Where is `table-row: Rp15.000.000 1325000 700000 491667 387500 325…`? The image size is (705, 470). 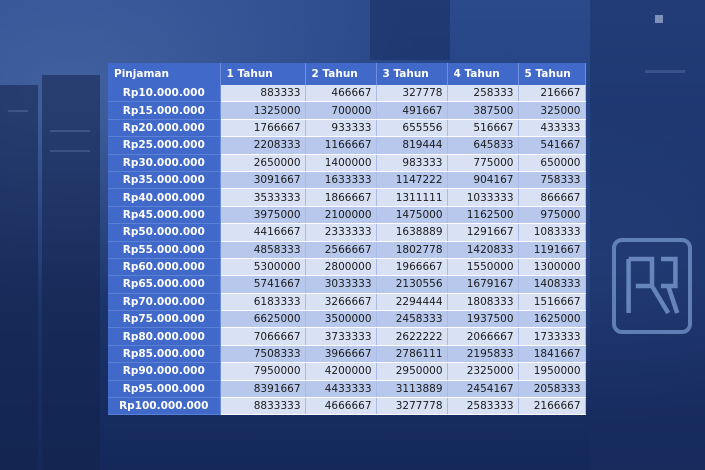 table-row: Rp15.000.000 1325000 700000 491667 387500 325… is located at coordinates (347, 110).